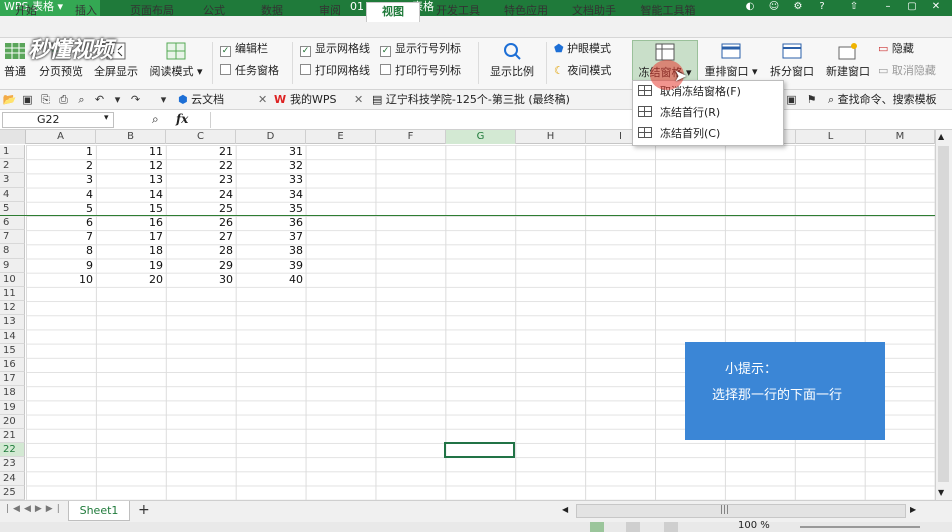 This screenshot has height=532, width=952. What do you see at coordinates (551, 137) in the screenshot?
I see `column-header-h: H` at bounding box center [551, 137].